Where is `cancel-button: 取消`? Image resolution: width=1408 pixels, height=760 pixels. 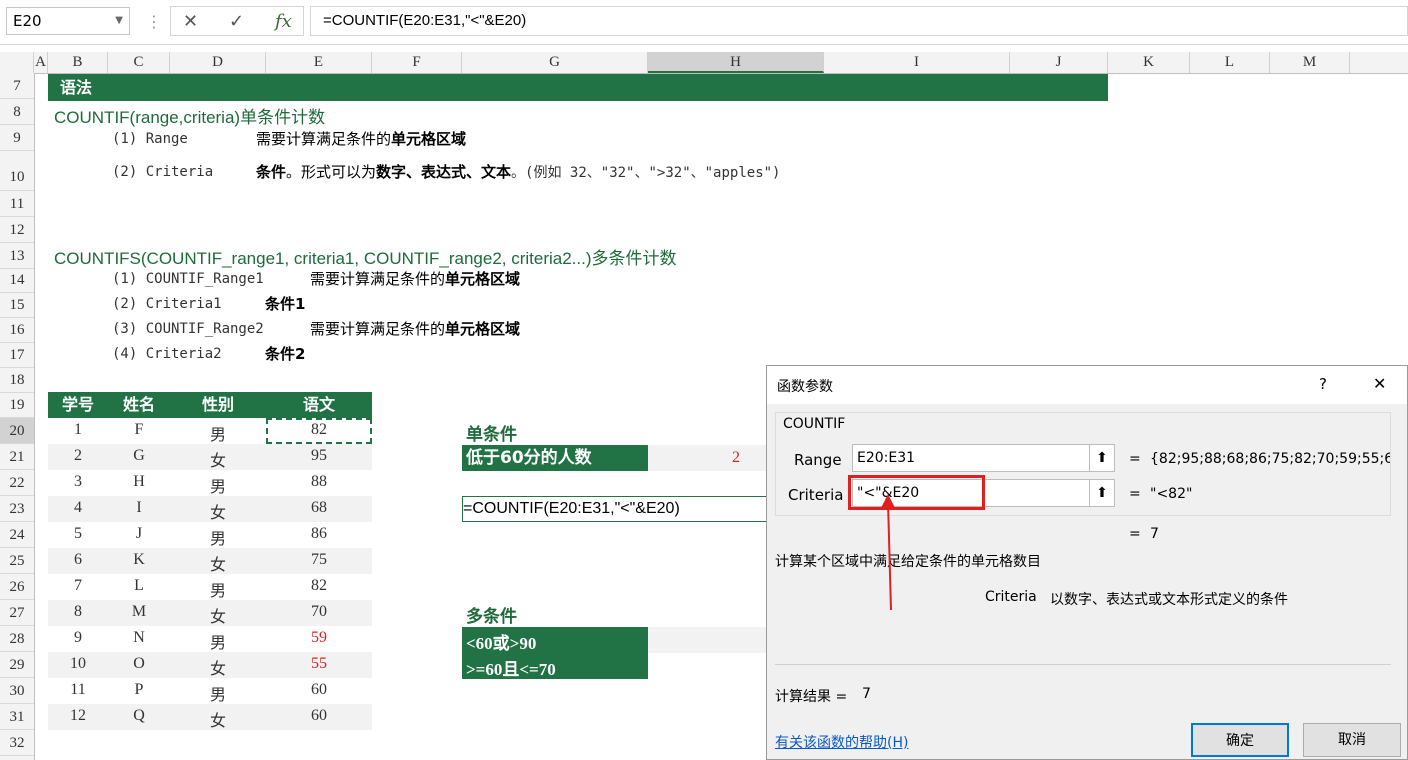 cancel-button: 取消 is located at coordinates (1352, 740).